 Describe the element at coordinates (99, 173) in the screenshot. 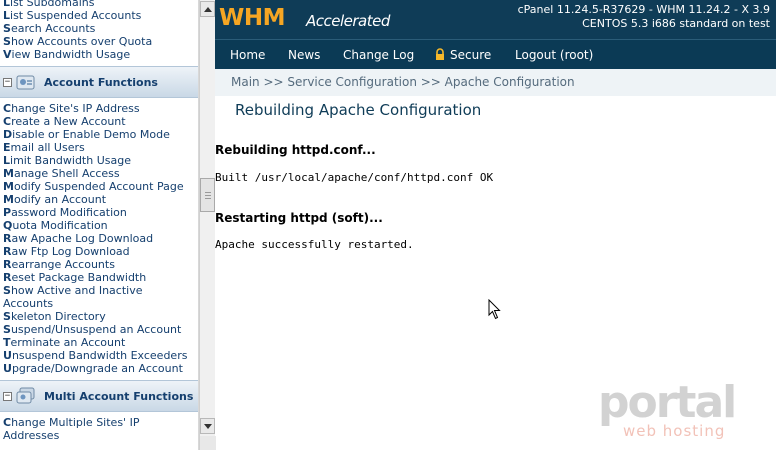

I see `sidebar-item-manage-shell: Manage Shell Access` at that location.